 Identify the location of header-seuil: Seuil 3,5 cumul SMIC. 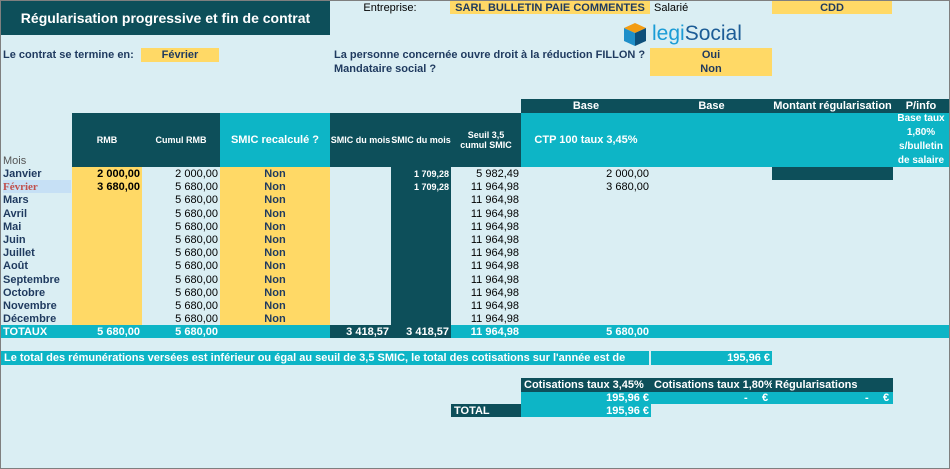
(486, 140).